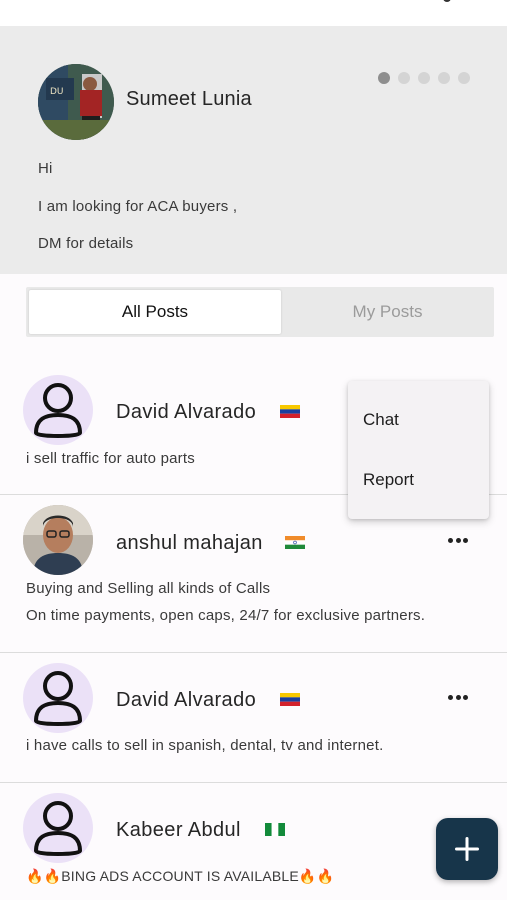 This screenshot has width=507, height=900. Describe the element at coordinates (381, 420) in the screenshot. I see `menu-item-chat: Chat` at that location.